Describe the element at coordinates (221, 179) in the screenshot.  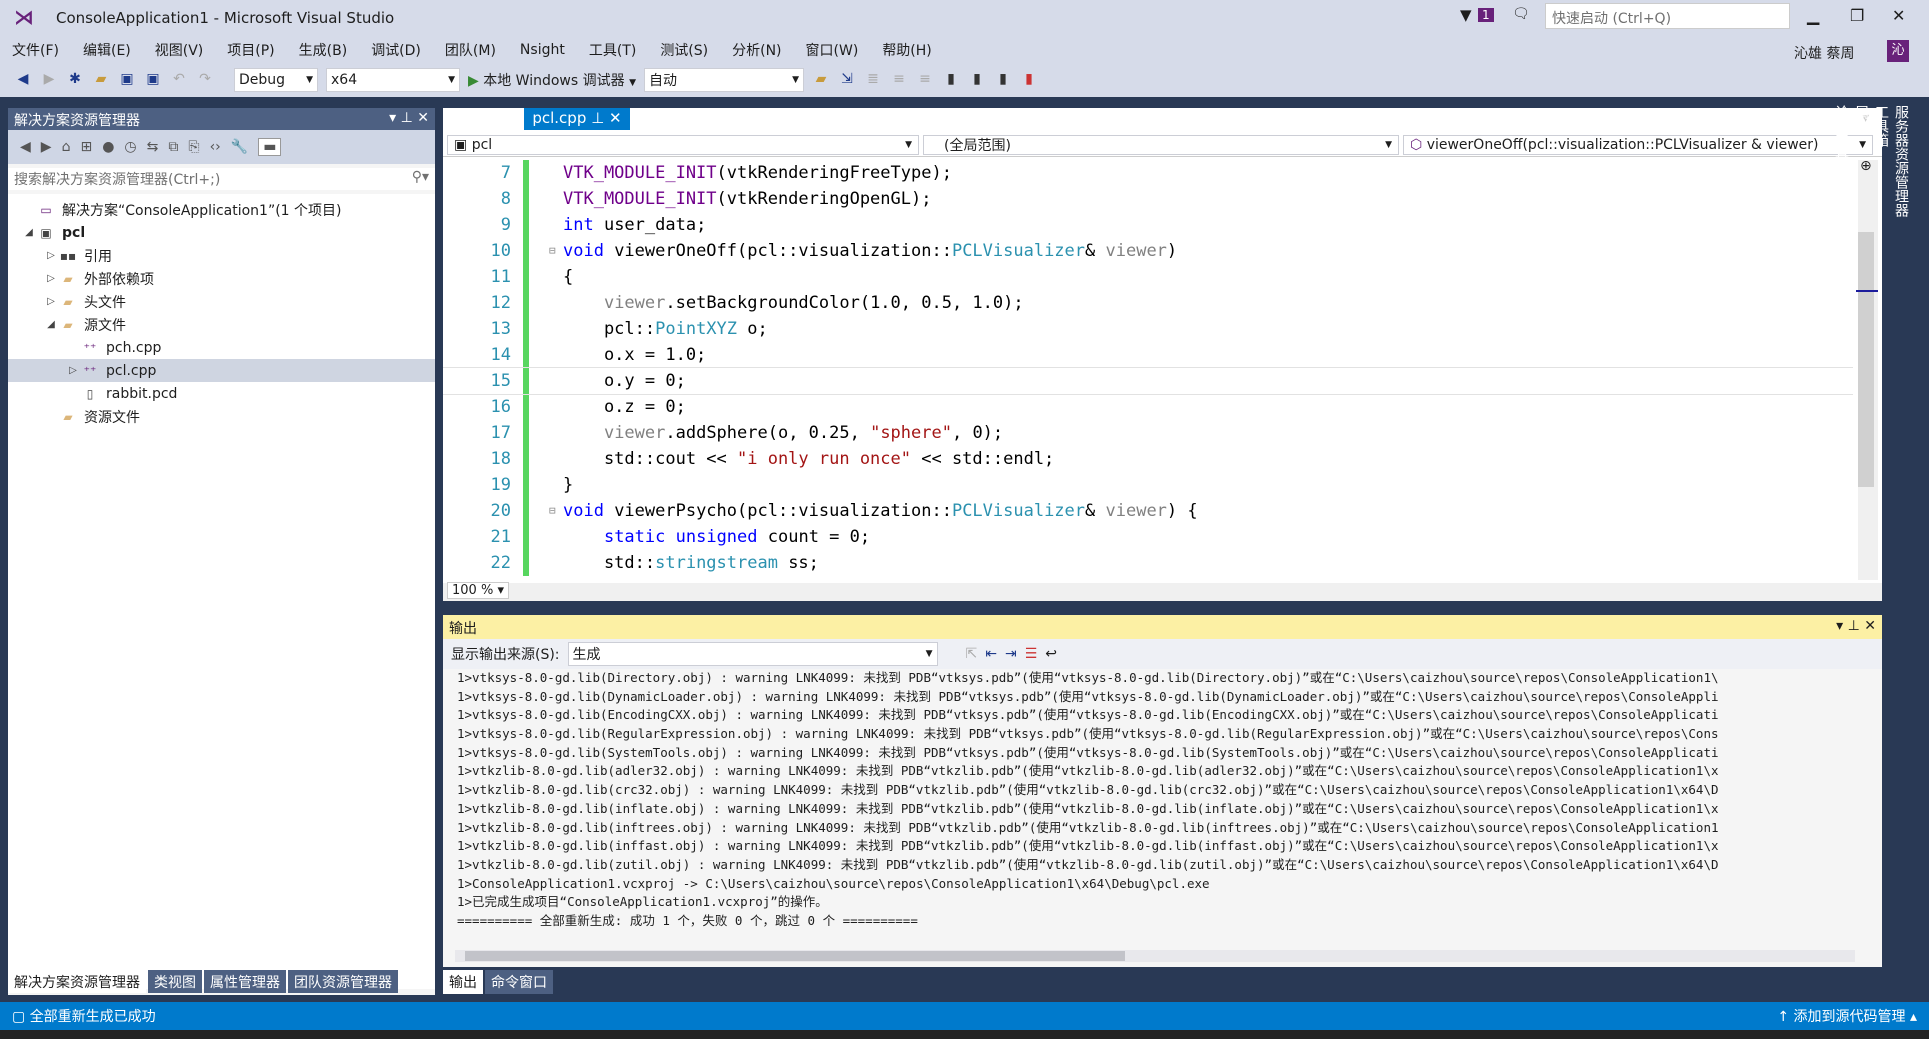
I see `solution-search-input: 搜索解决方案资源管理器(Ctrl+;) ⚲▾` at that location.